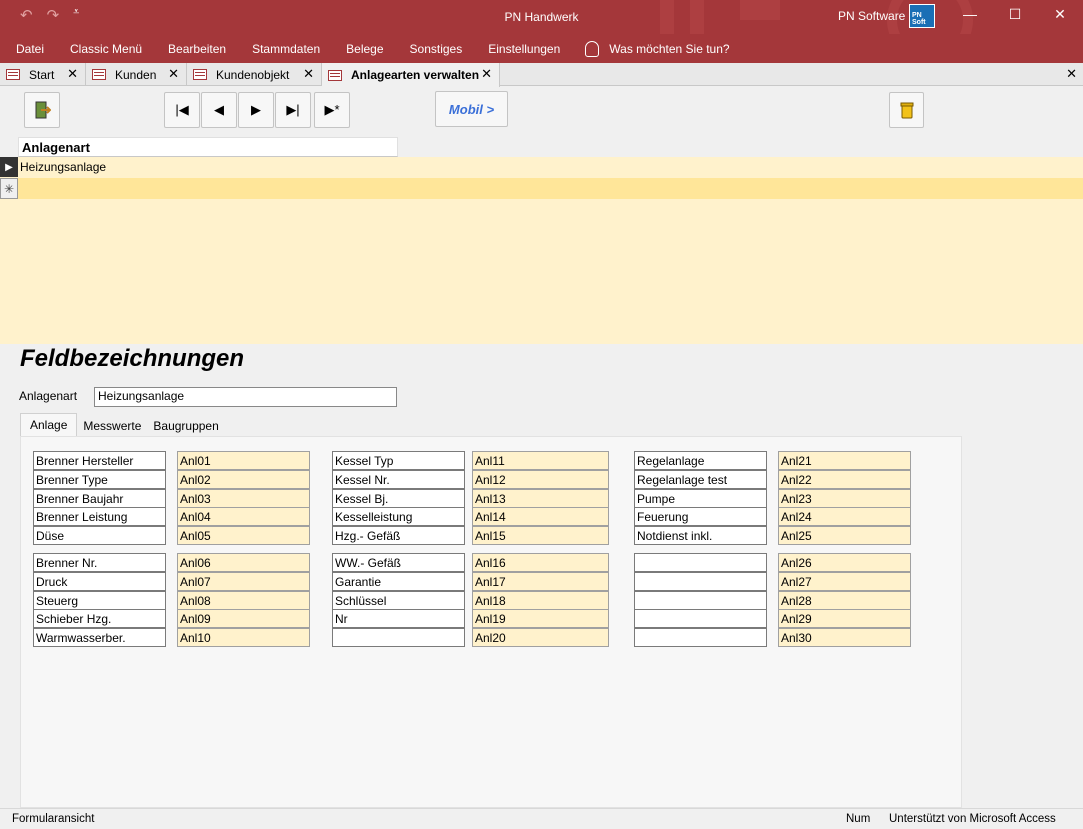 The height and width of the screenshot is (829, 1083). I want to click on field-label-input: Kessel Nr., so click(398, 479).